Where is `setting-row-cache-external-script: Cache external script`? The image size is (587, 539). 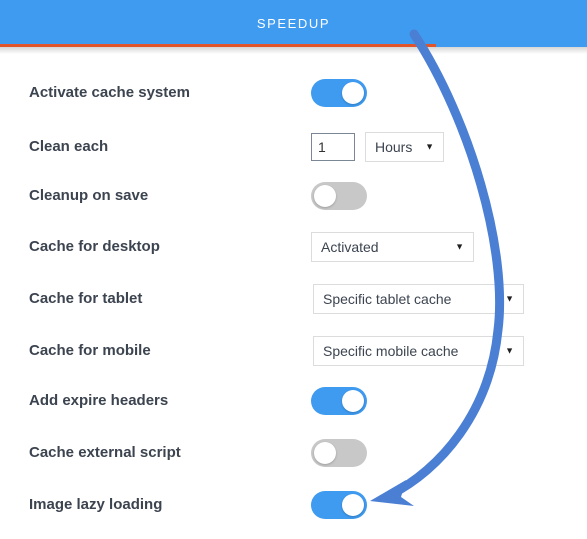 setting-row-cache-external-script: Cache external script is located at coordinates (293, 453).